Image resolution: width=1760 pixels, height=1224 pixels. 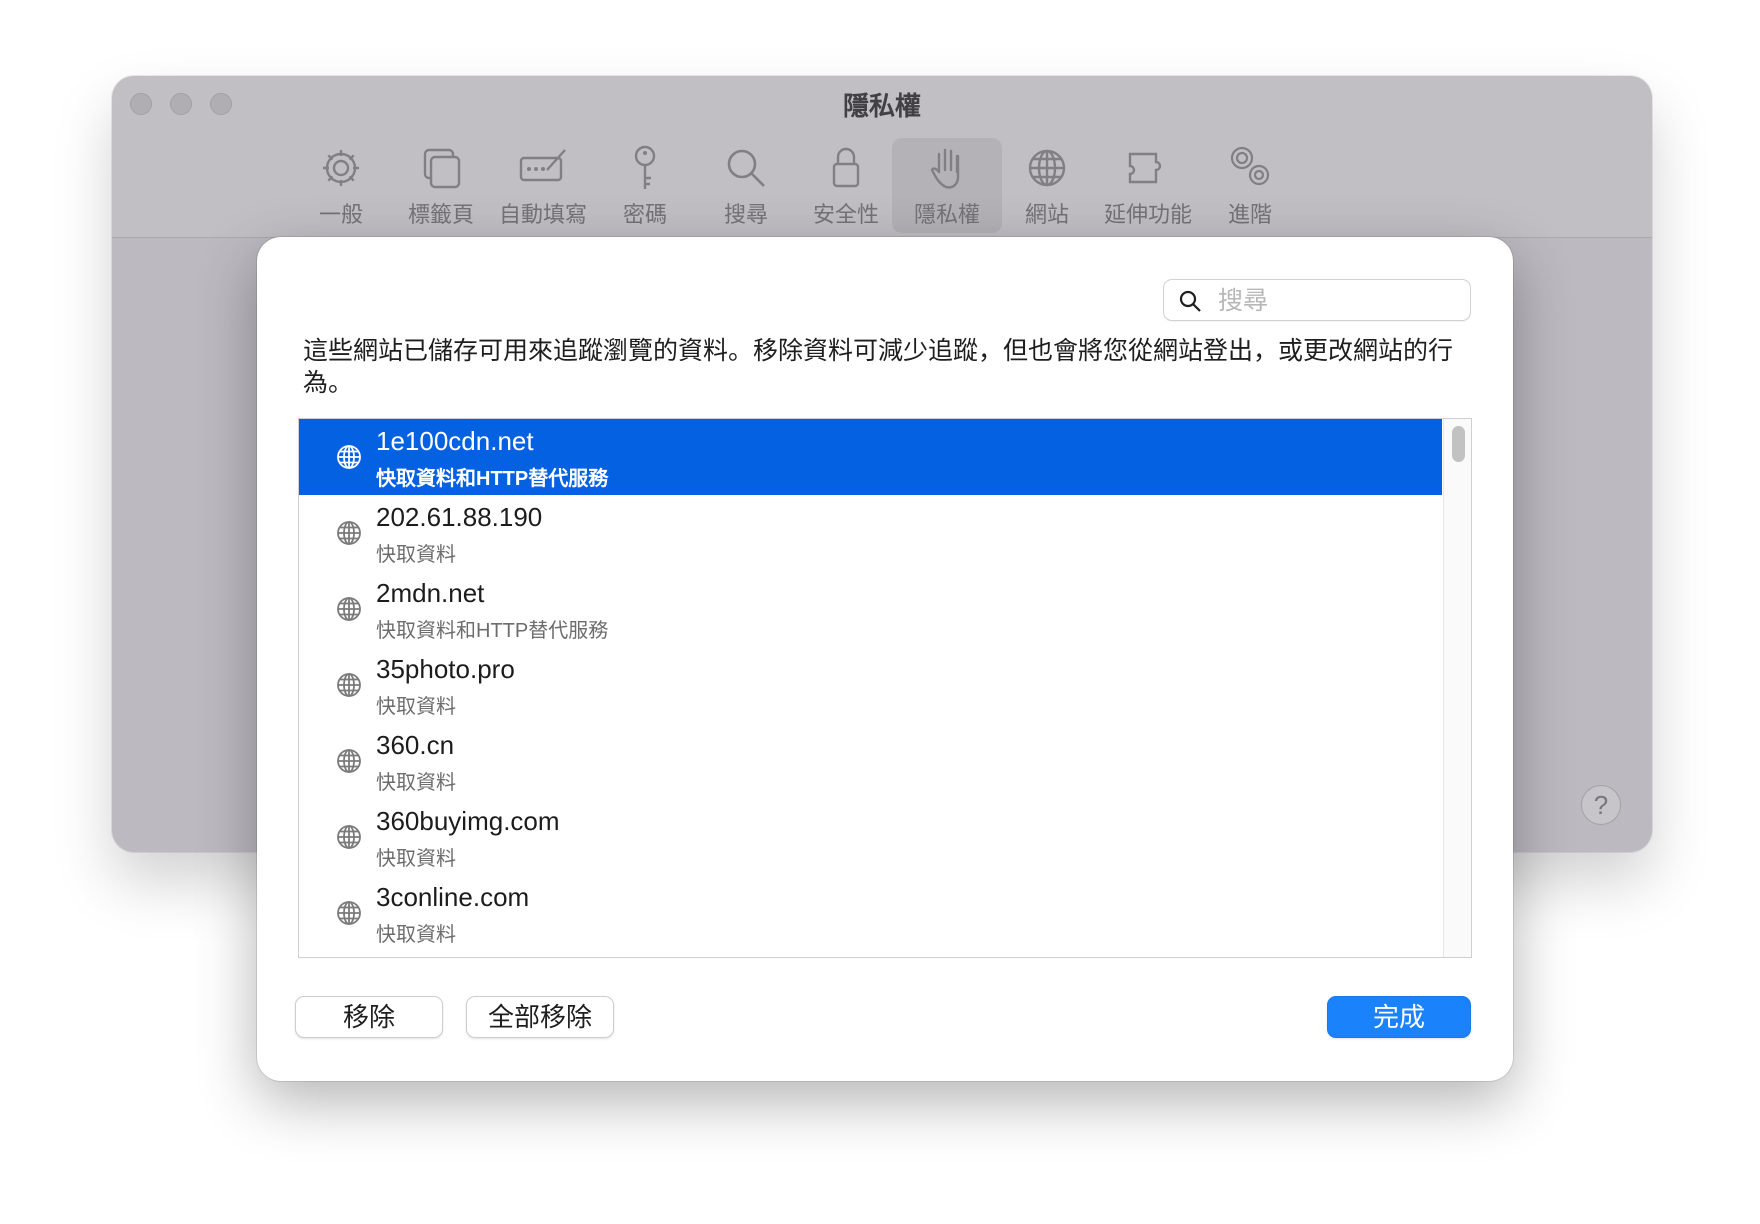 What do you see at coordinates (1147, 214) in the screenshot?
I see `tab-label: 延伸功能` at bounding box center [1147, 214].